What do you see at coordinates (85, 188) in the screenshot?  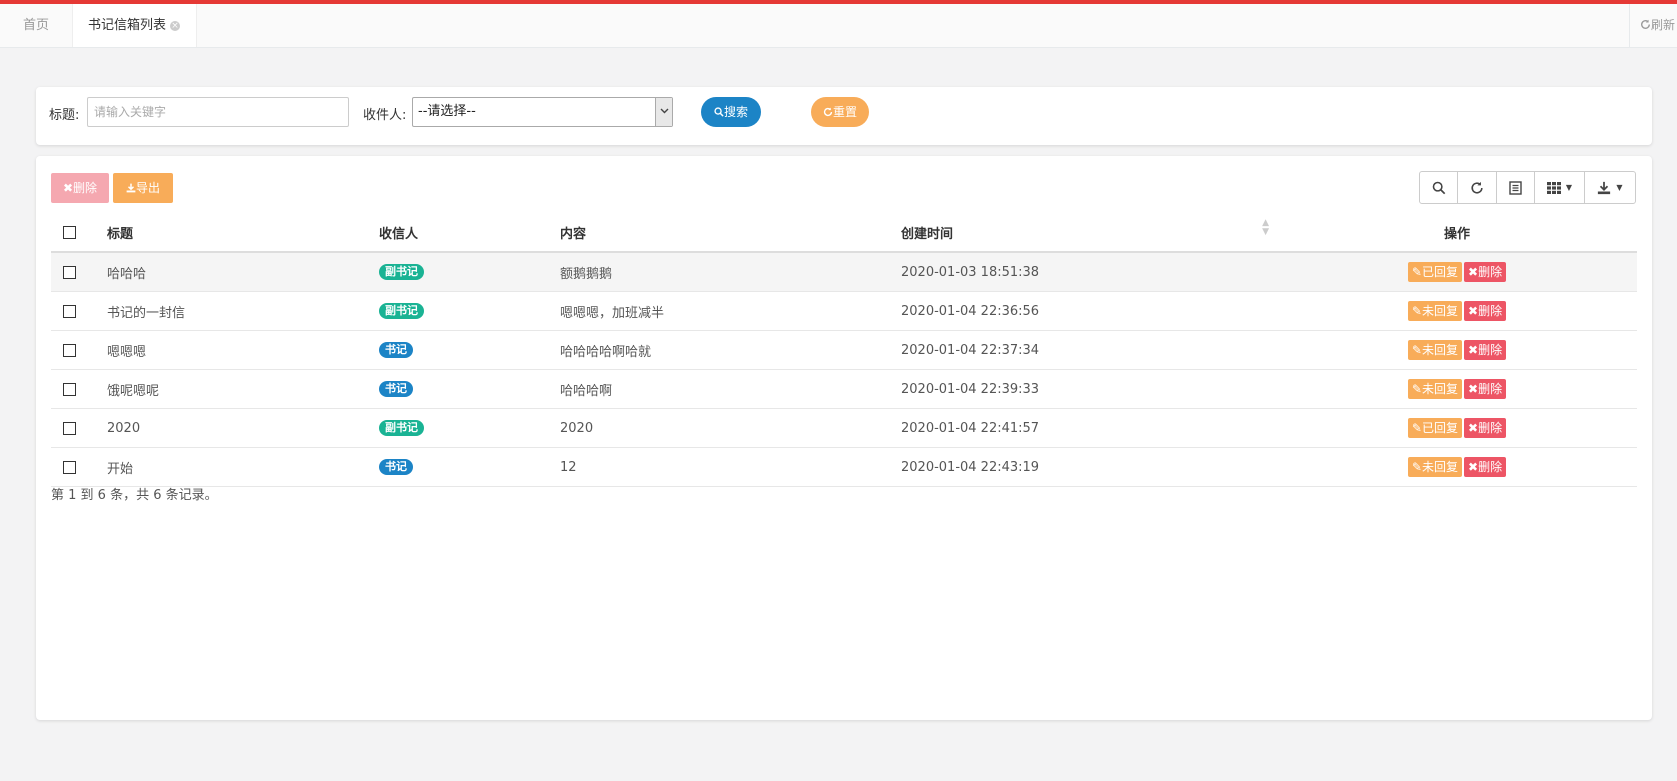 I see `batch-delete-label: 删除` at bounding box center [85, 188].